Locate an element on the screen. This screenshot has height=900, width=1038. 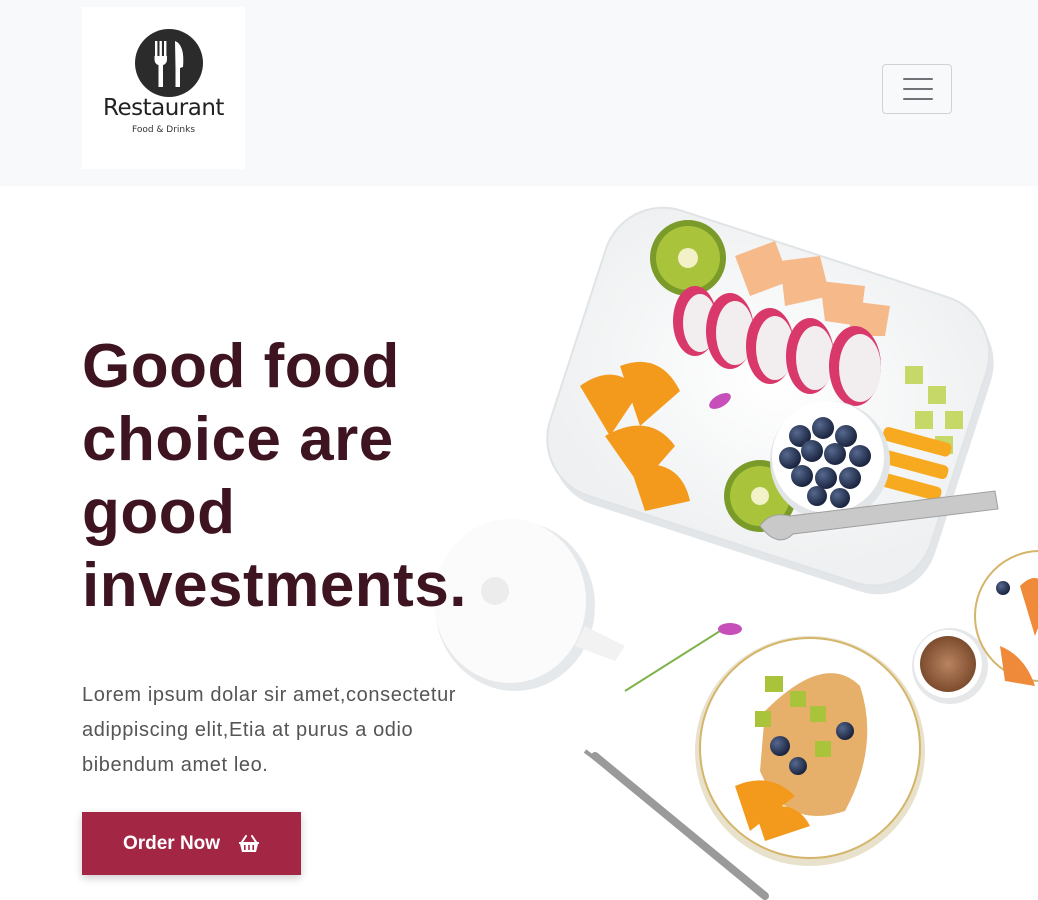
fork-knife-icon is located at coordinates (169, 63).